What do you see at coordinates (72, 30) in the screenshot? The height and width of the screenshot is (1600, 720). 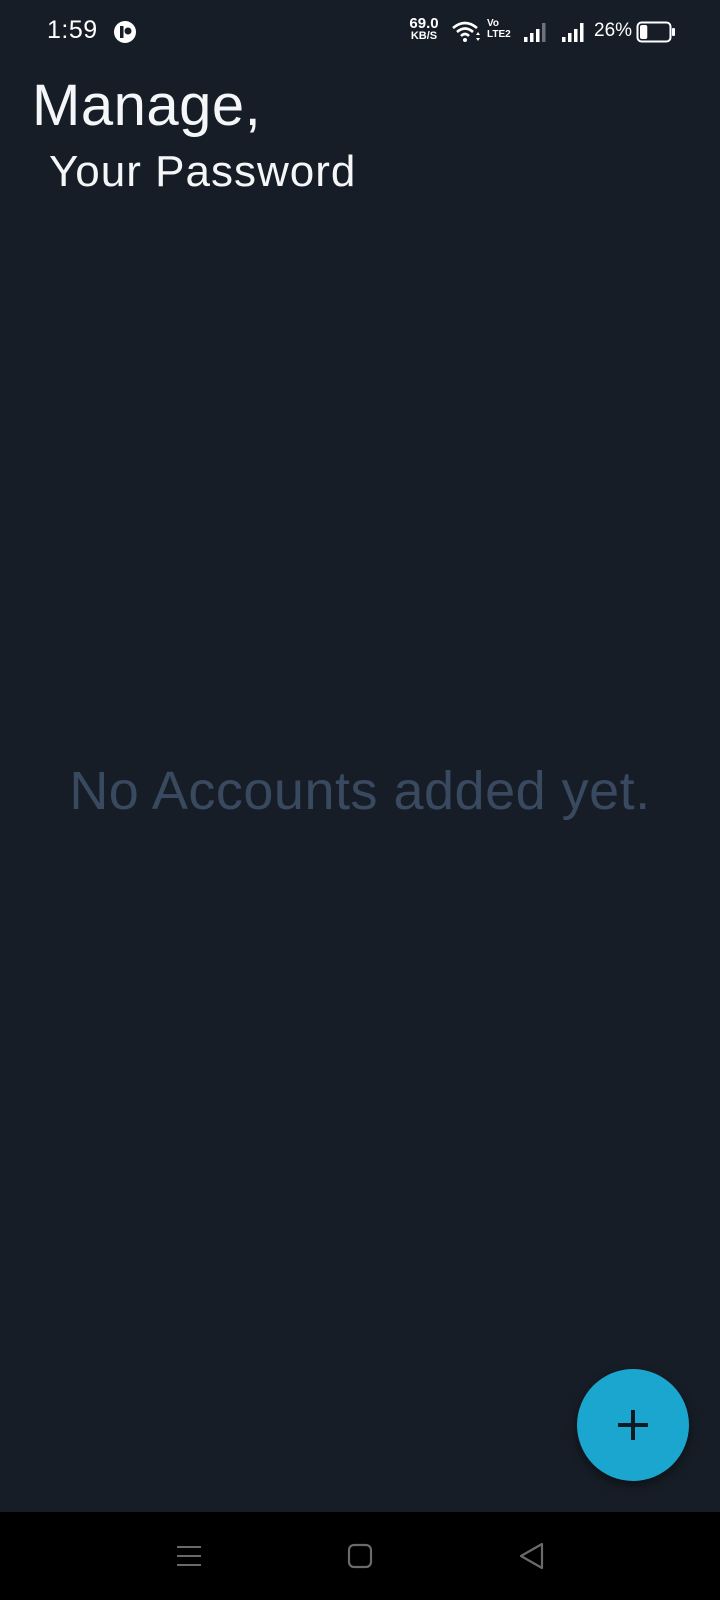 I see `status-time: 1:59` at bounding box center [72, 30].